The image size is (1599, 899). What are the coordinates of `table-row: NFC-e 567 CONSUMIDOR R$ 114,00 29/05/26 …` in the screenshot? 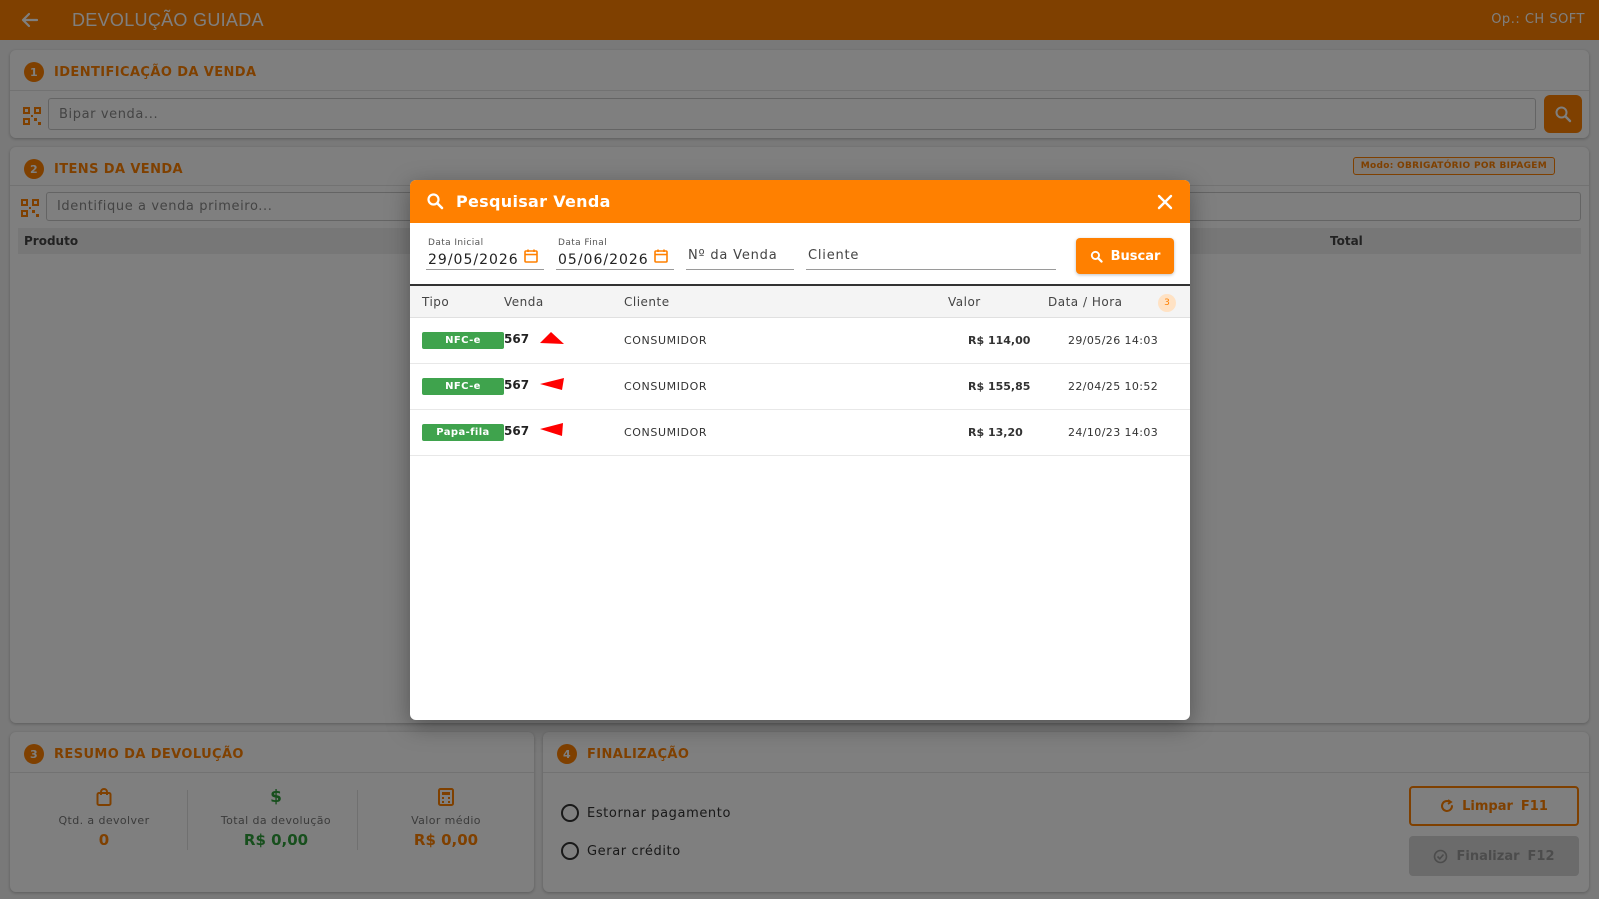 It's located at (800, 341).